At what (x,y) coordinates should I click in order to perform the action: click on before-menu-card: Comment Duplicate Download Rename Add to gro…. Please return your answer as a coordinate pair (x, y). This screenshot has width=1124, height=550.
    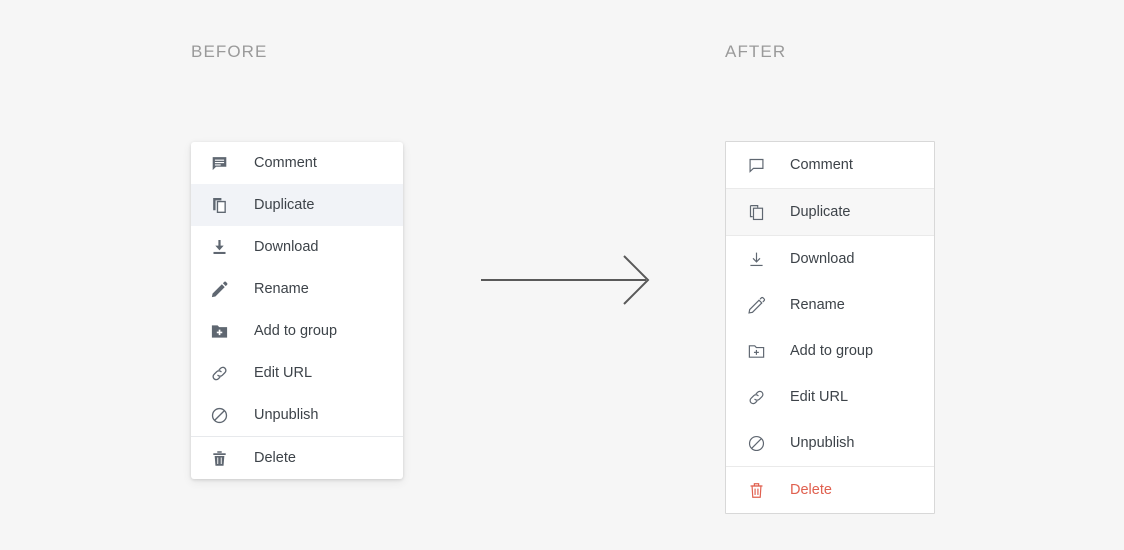
    Looking at the image, I should click on (297, 310).